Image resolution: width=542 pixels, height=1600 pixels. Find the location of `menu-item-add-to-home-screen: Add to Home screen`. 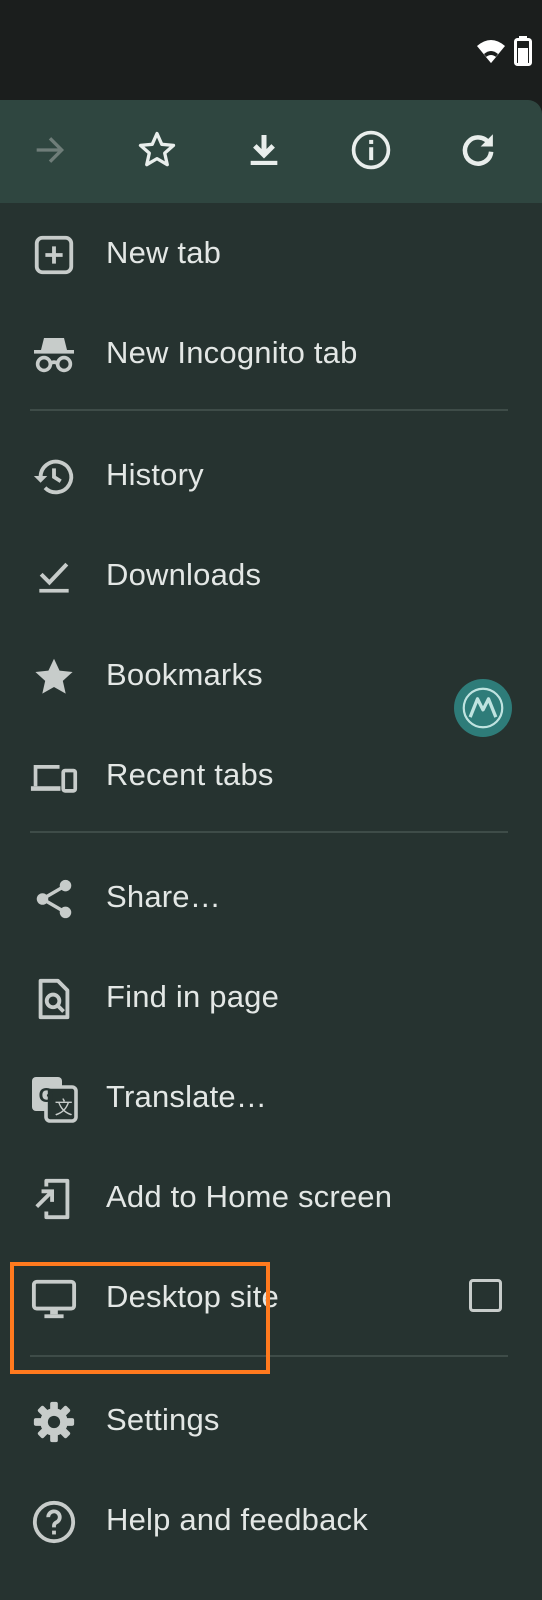

menu-item-add-to-home-screen: Add to Home screen is located at coordinates (271, 1197).